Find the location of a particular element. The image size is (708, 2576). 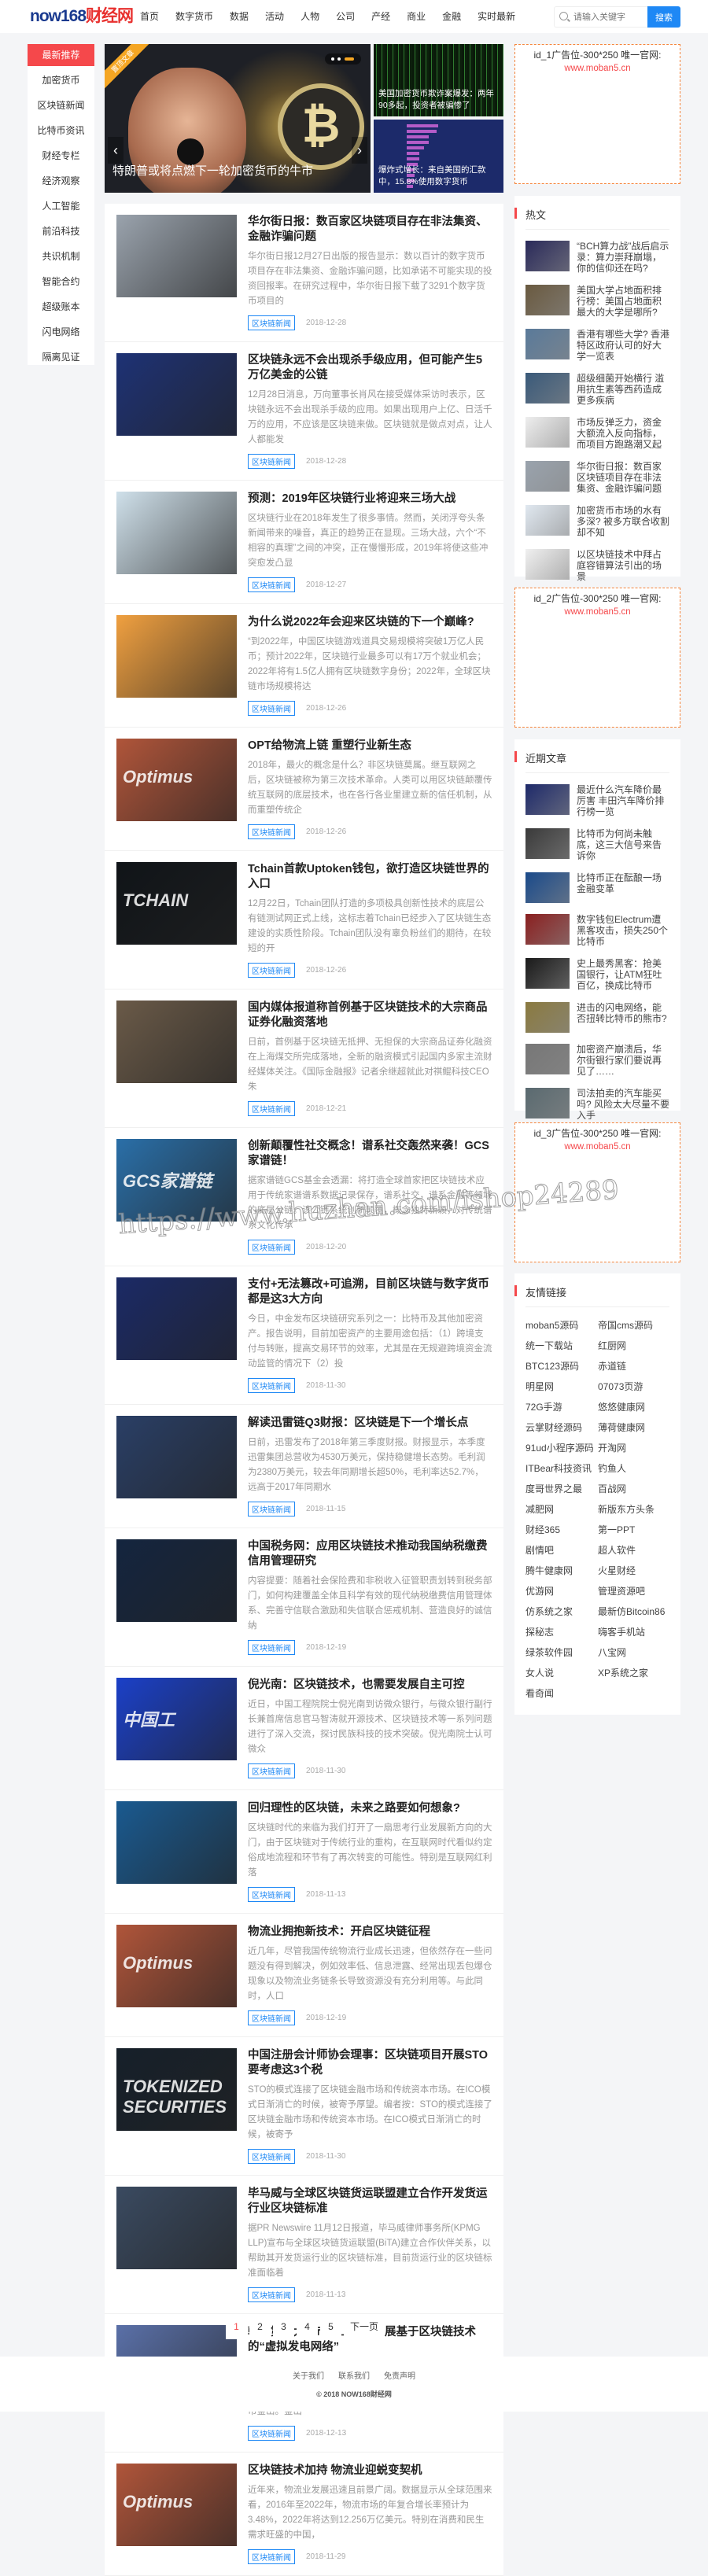

item-title: 比特币为何尚未触底，这三大信号来告诉你 is located at coordinates (623, 844).